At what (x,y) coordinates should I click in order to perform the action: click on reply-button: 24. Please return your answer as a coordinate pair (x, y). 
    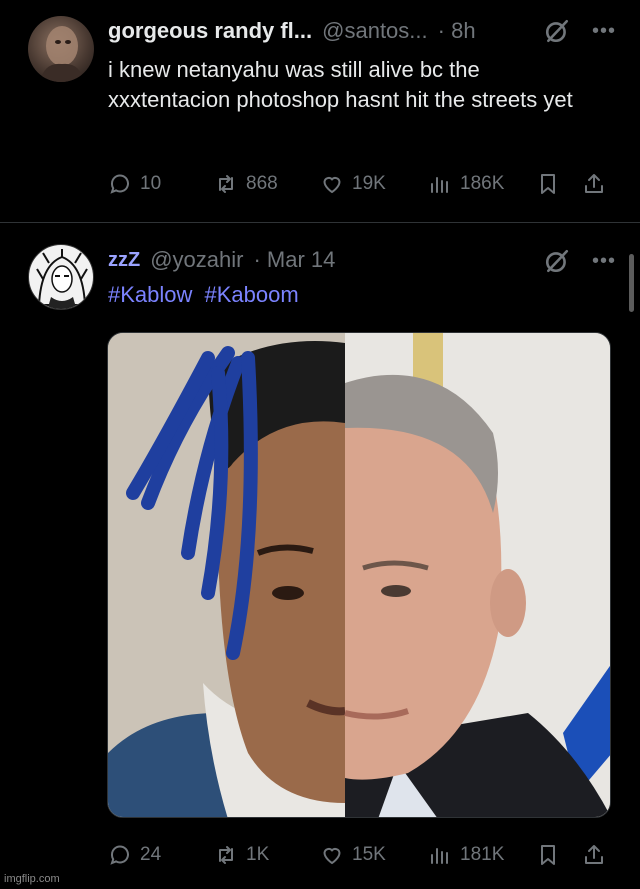
    Looking at the image, I should click on (134, 855).